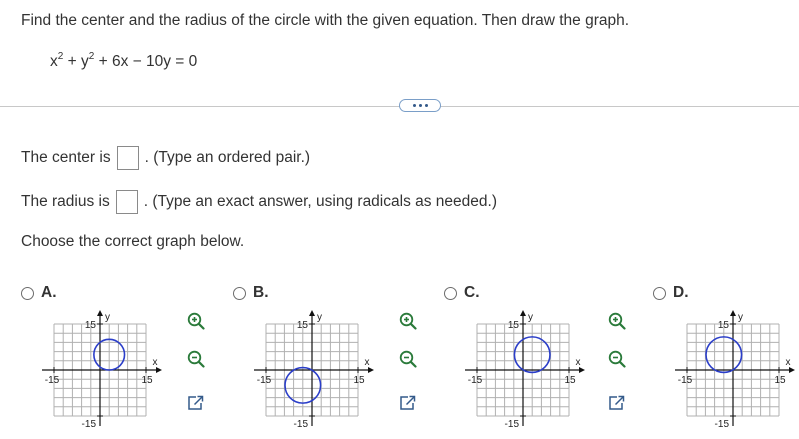  What do you see at coordinates (450, 293) in the screenshot?
I see `option-c-radio` at bounding box center [450, 293].